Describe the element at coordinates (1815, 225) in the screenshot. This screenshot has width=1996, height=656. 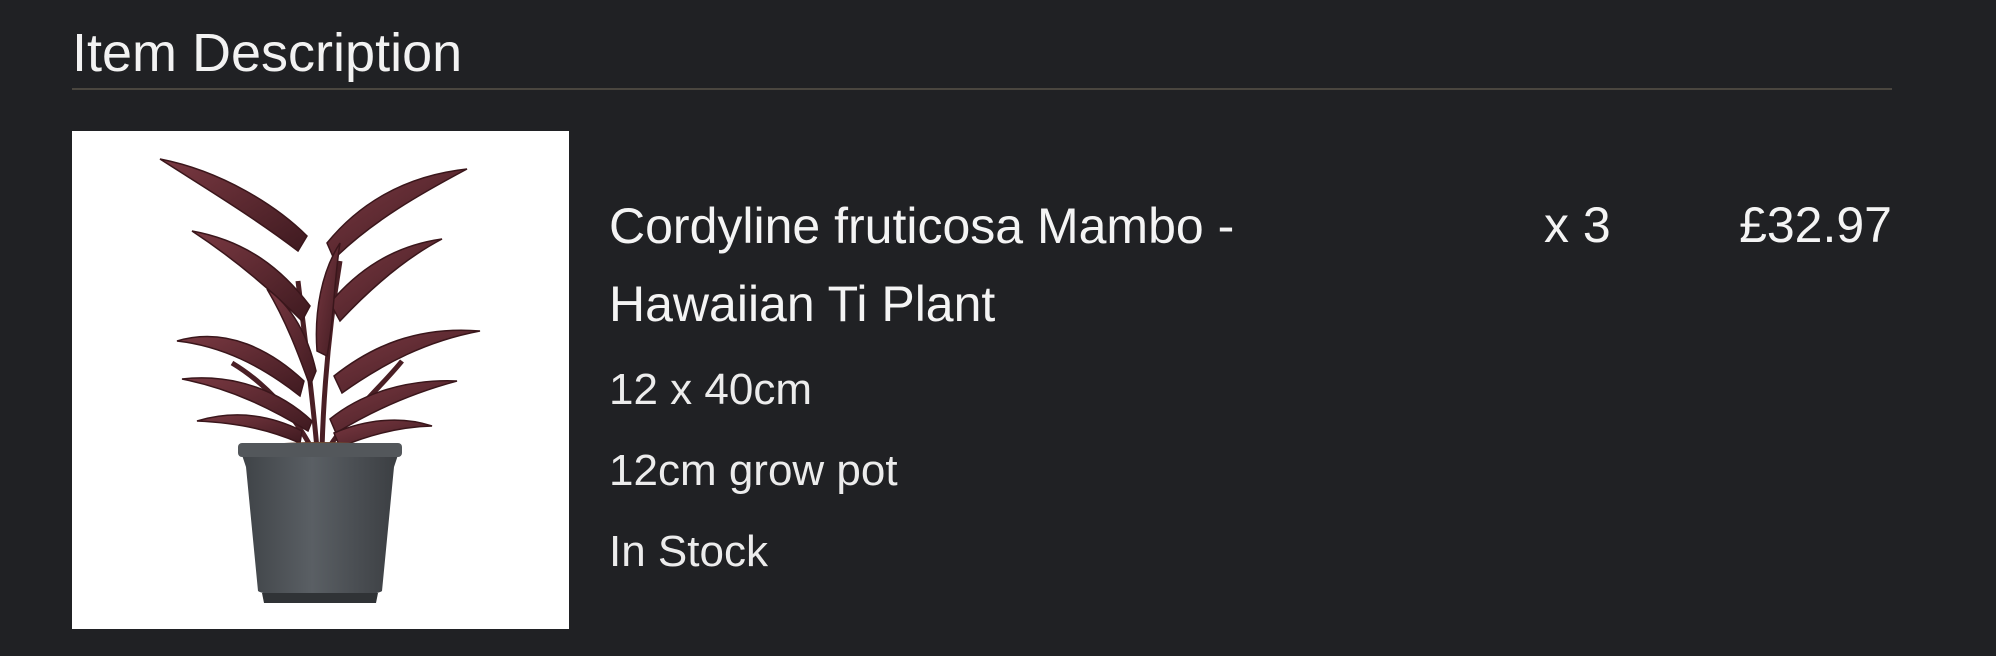
I see `item-price: £32.97` at that location.